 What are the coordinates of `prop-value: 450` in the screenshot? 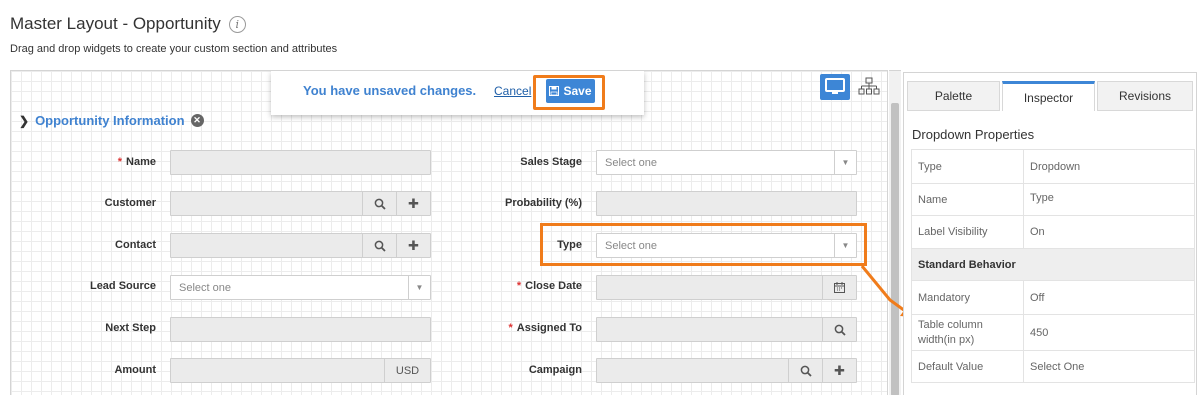 It's located at (1109, 332).